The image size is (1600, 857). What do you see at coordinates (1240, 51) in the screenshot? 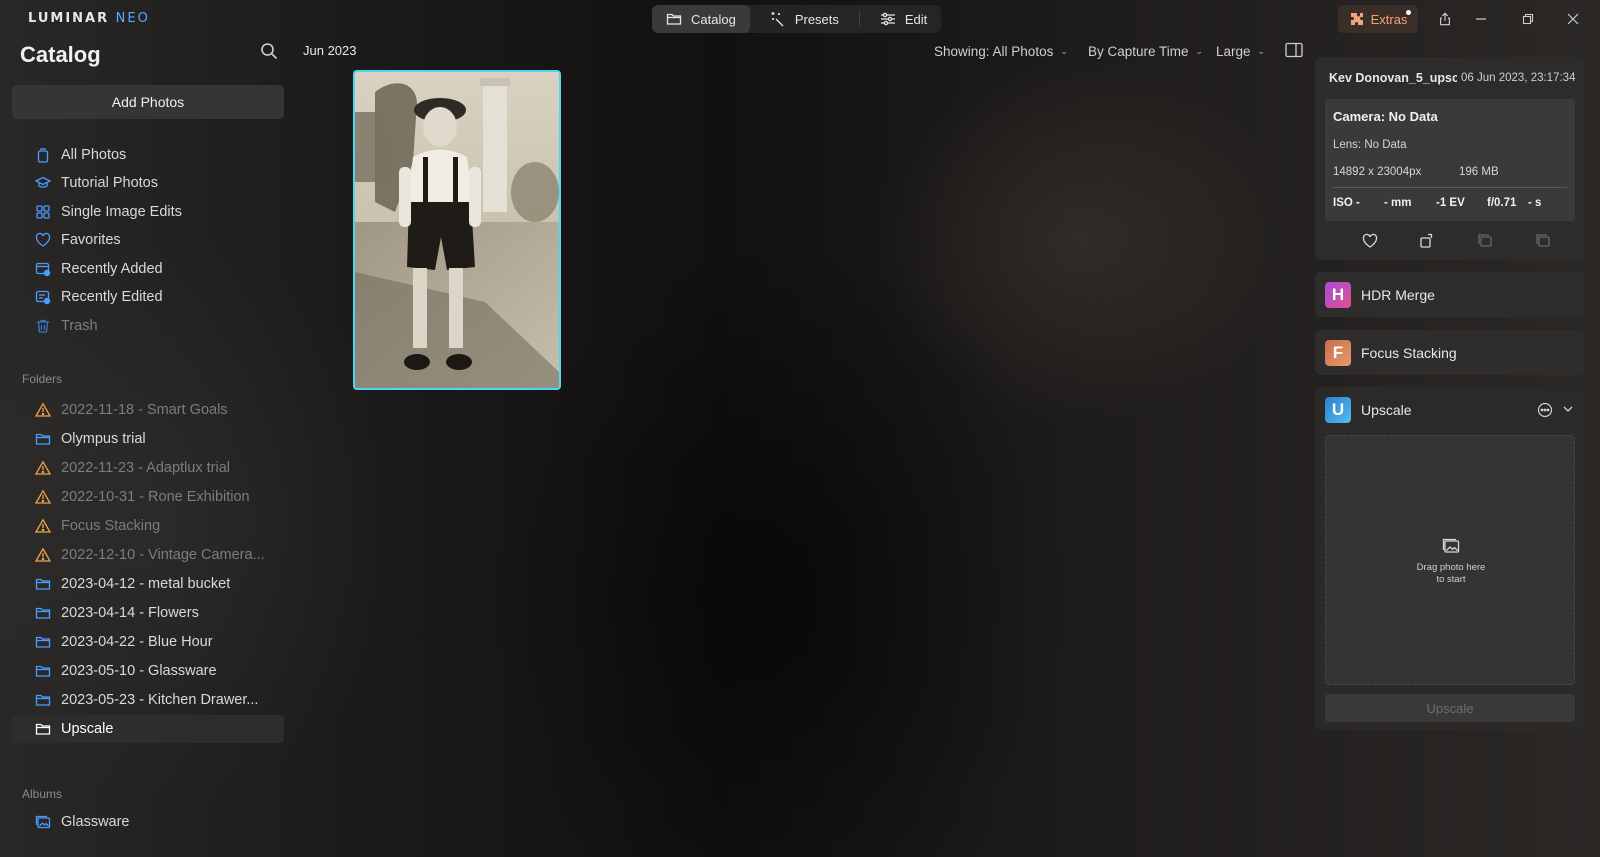
I see `thumbnail-size-dropdown: Large ⌄` at bounding box center [1240, 51].